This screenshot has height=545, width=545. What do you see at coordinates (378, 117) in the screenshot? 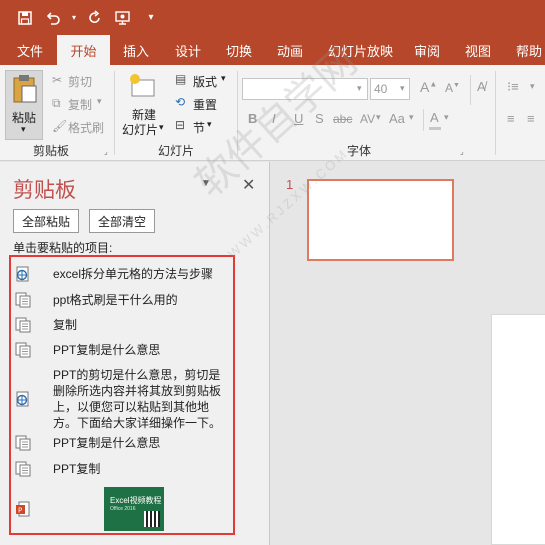
I see `char-spacing-dropdown-icon: ▾` at bounding box center [378, 117].